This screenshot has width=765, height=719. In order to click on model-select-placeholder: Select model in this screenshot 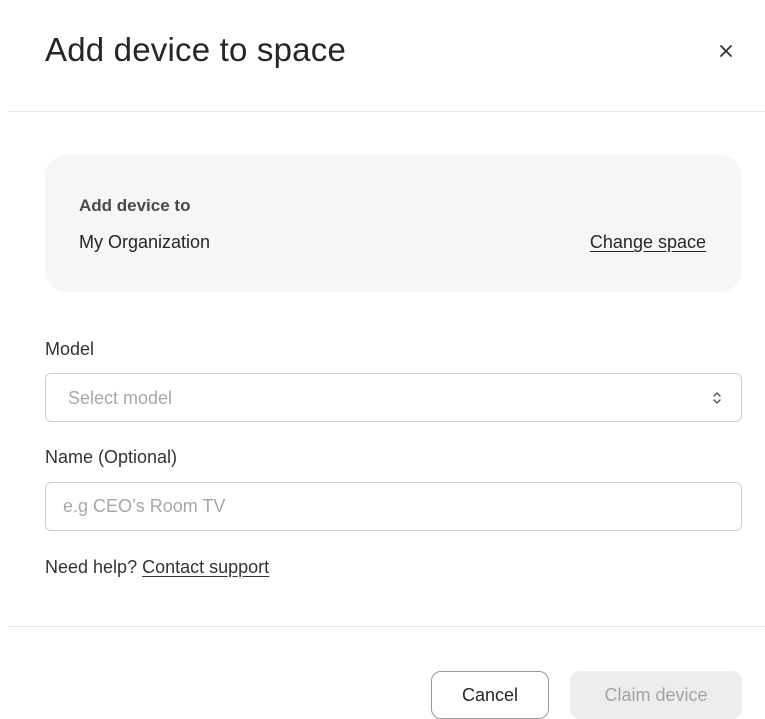, I will do `click(120, 398)`.